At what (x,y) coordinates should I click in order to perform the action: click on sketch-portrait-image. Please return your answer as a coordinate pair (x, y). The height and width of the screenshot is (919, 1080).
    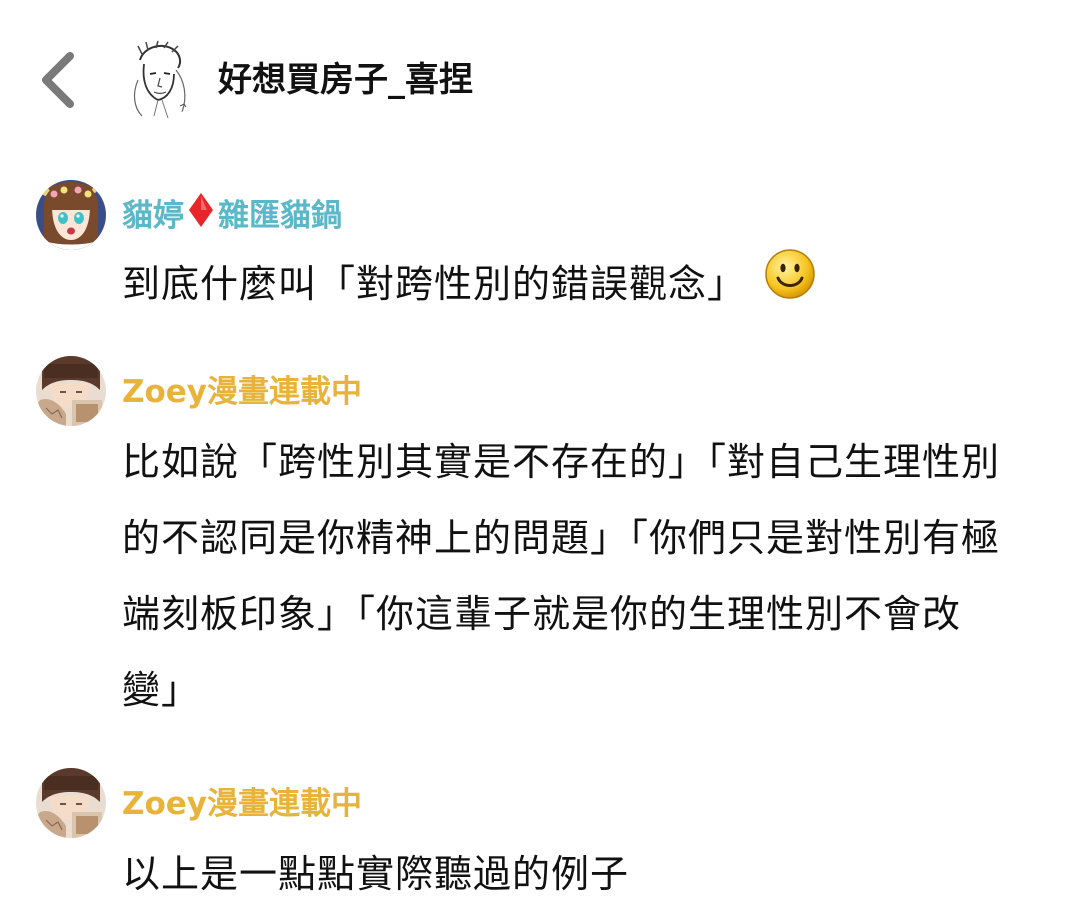
    Looking at the image, I should click on (158, 80).